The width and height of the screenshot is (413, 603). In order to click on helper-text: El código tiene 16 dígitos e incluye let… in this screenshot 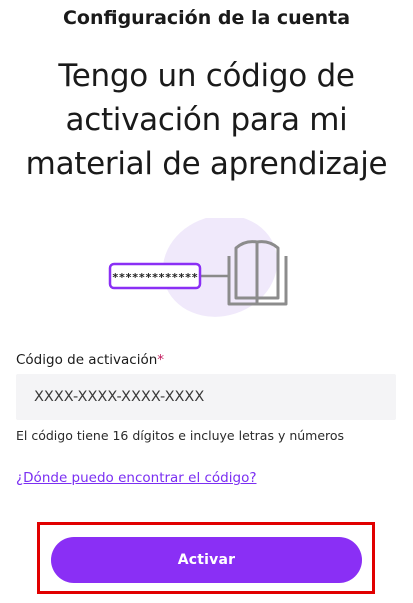, I will do `click(180, 435)`.